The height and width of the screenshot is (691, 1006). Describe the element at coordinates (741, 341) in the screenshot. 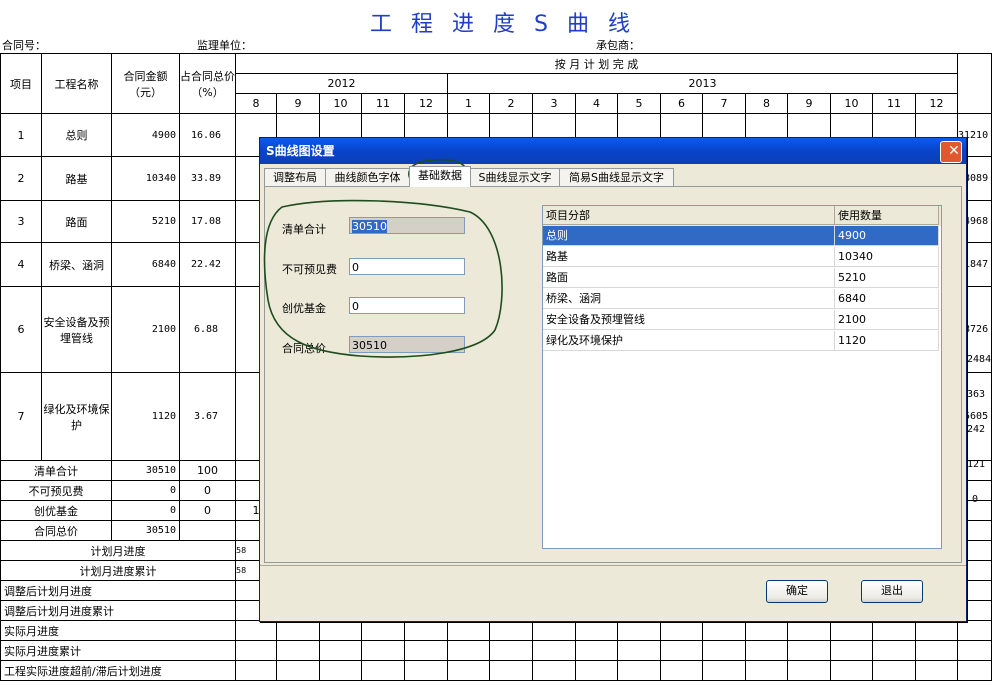

I see `list-item: 绿化及环境保护 1120` at that location.